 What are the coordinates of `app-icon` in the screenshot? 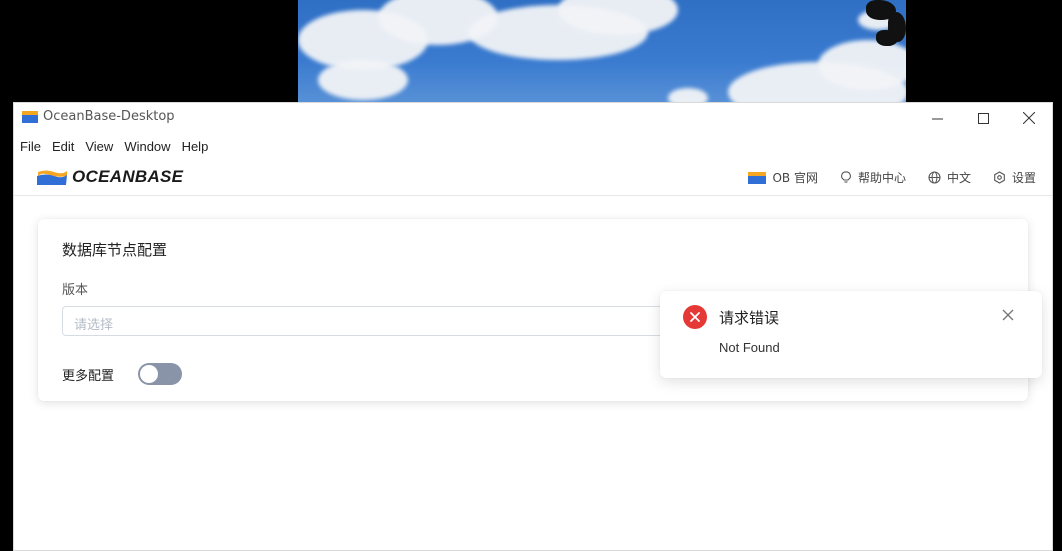 It's located at (30, 117).